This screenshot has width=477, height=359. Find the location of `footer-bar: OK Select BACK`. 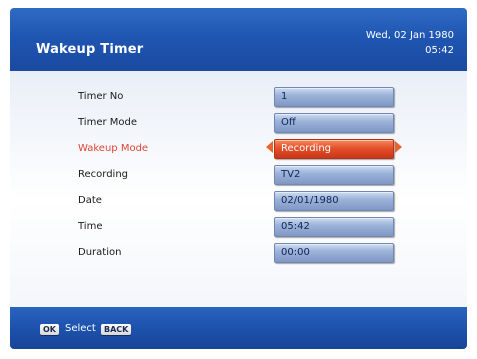

footer-bar: OK Select BACK is located at coordinates (238, 328).